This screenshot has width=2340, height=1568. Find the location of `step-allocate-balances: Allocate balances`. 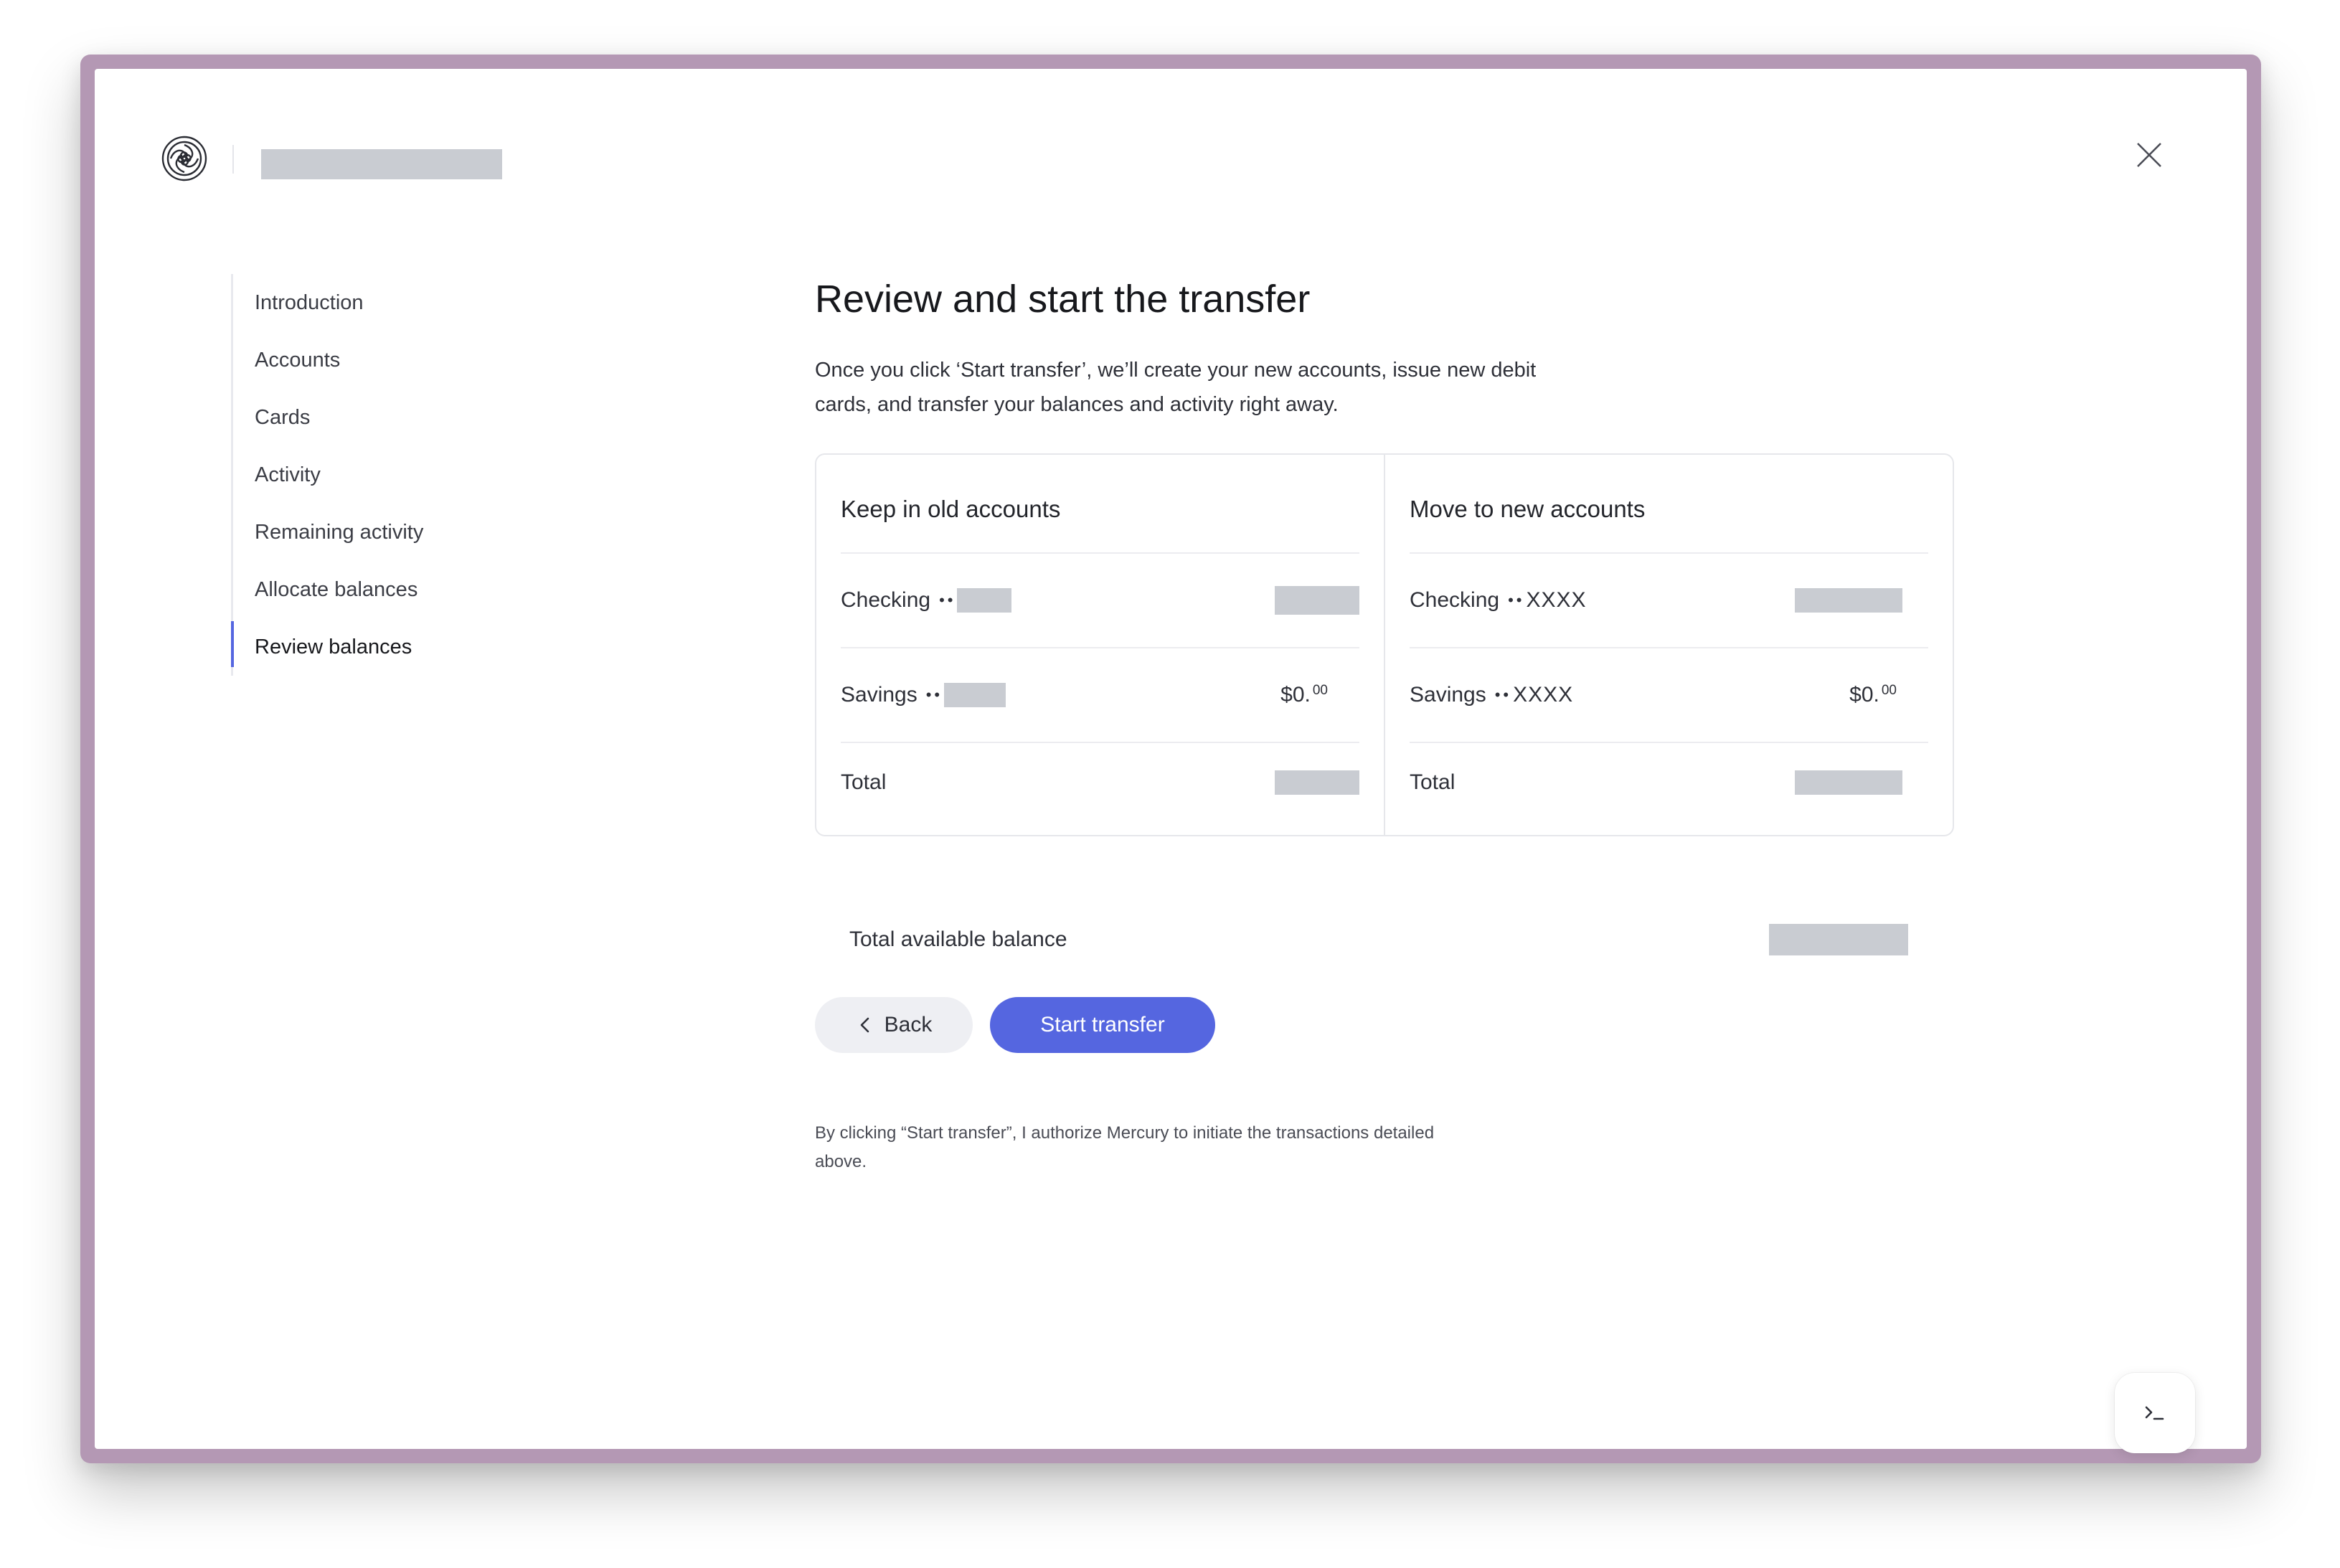

step-allocate-balances: Allocate balances is located at coordinates (382, 590).